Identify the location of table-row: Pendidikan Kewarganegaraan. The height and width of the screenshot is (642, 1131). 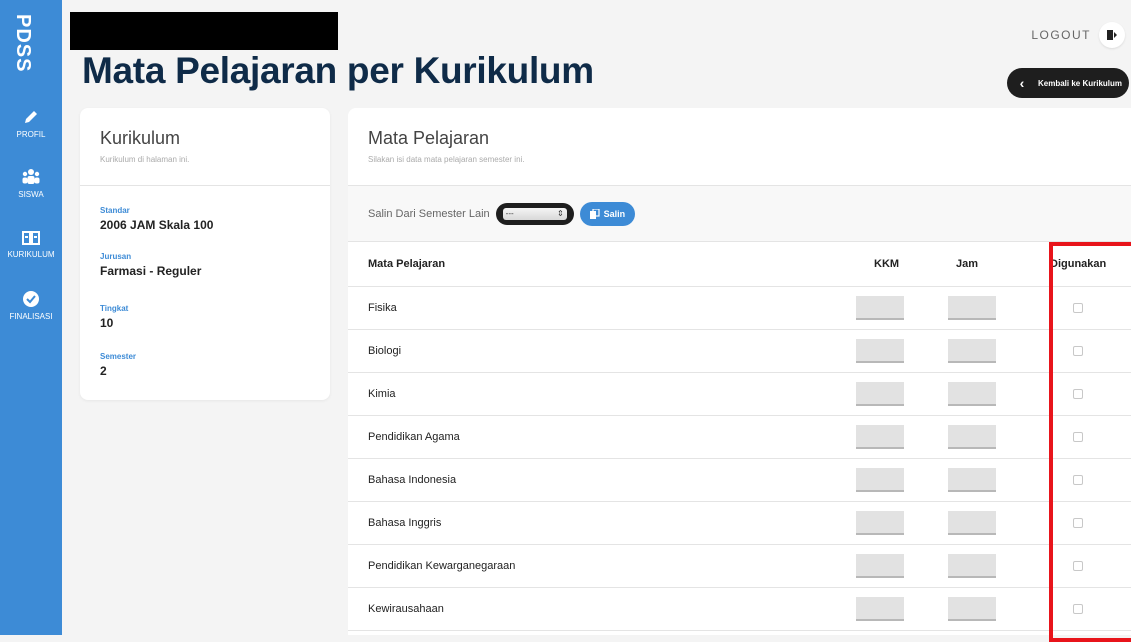
(739, 566).